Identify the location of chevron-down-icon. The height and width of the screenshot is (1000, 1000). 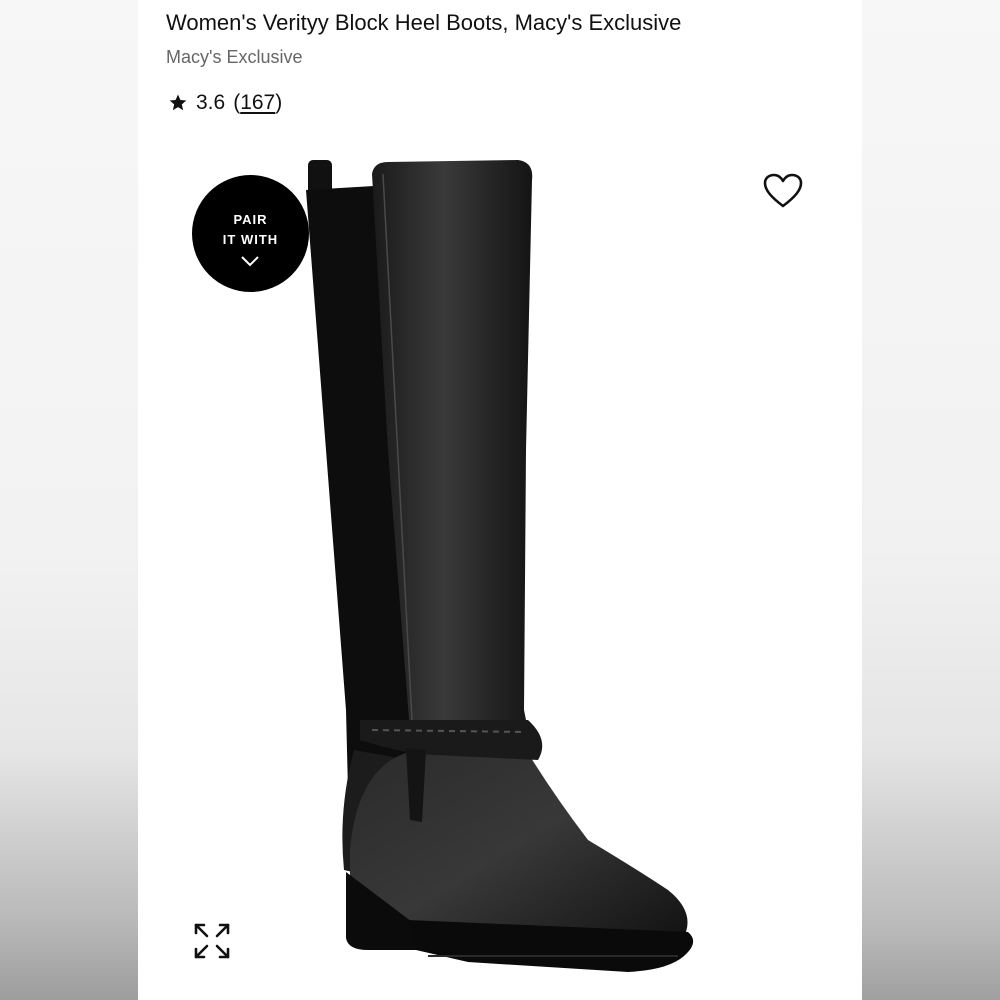
(250, 261).